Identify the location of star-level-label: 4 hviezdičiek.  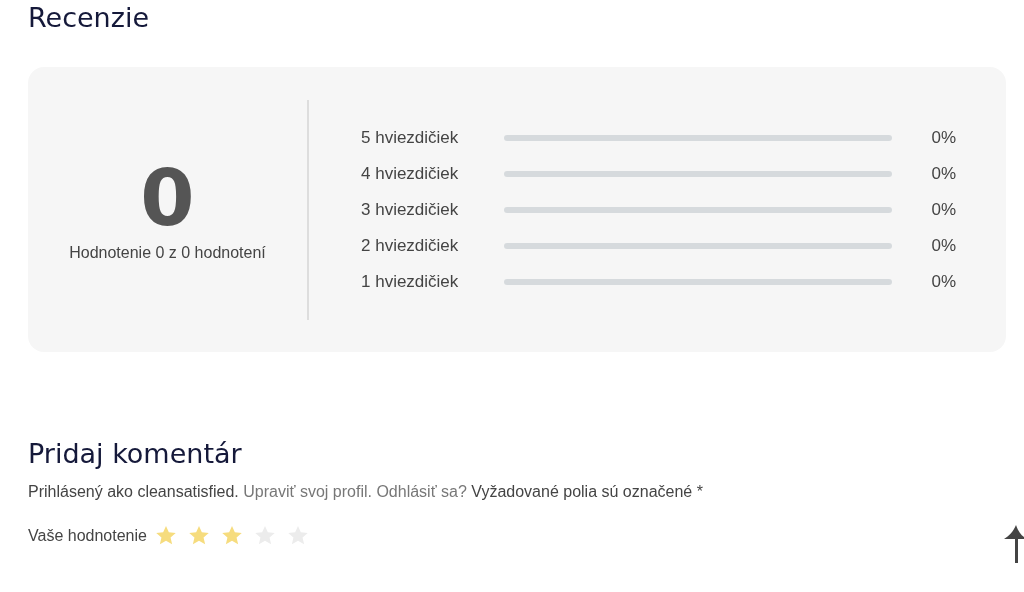
(410, 173).